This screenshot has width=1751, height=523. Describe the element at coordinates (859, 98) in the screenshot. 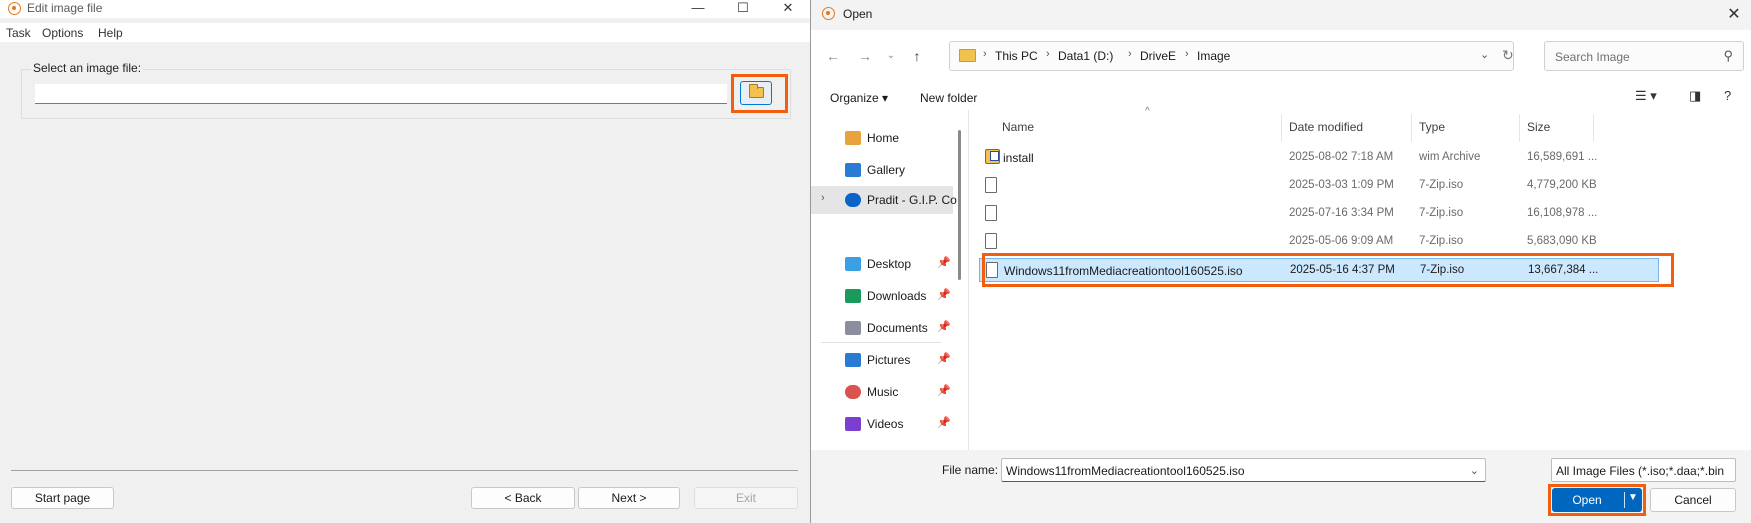

I see `organize-button: Organize ▾` at that location.